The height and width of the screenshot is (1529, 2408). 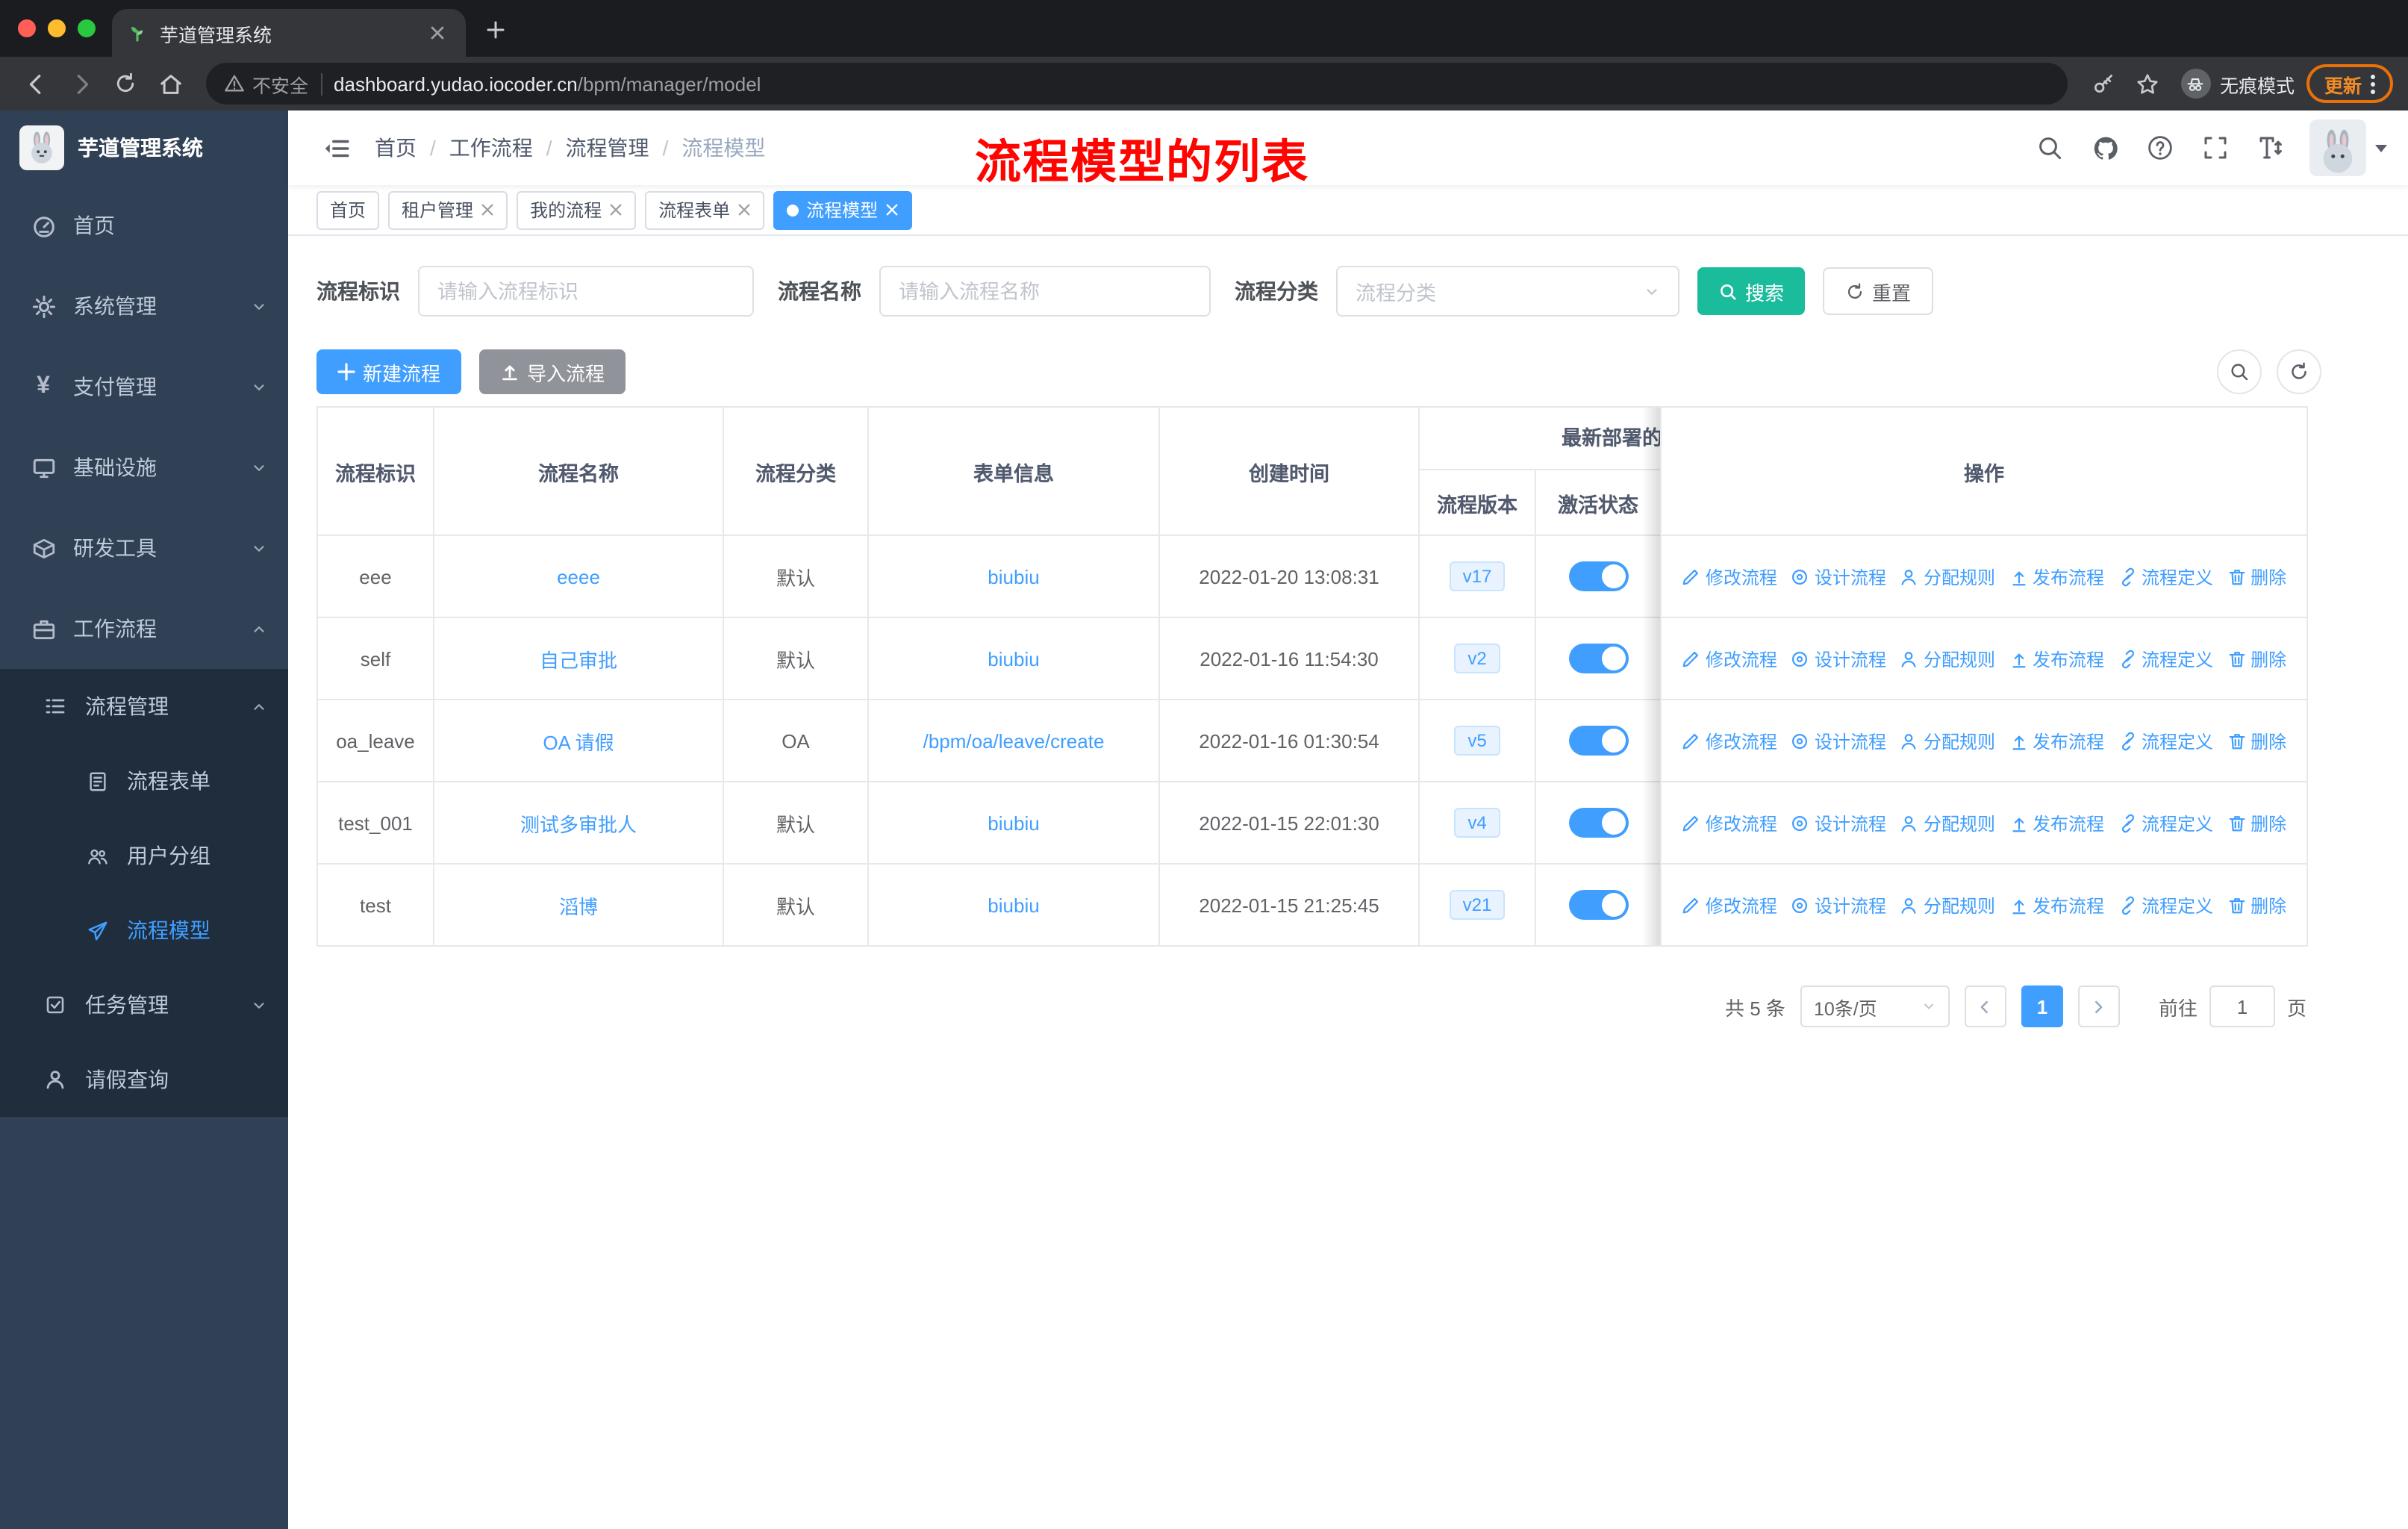 I want to click on show-search-button, so click(x=2239, y=371).